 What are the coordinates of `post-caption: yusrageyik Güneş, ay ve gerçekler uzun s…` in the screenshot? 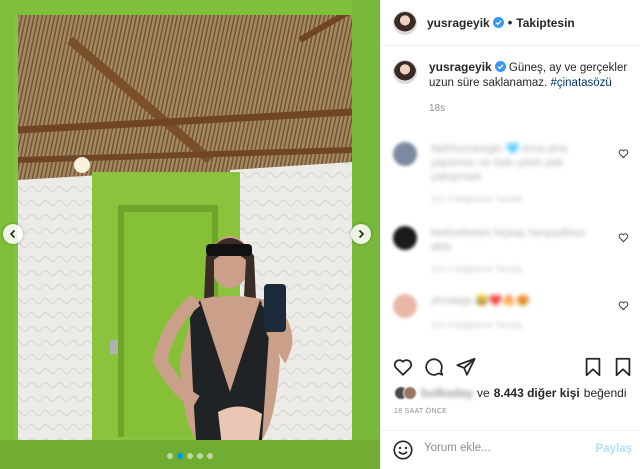 It's located at (510, 68).